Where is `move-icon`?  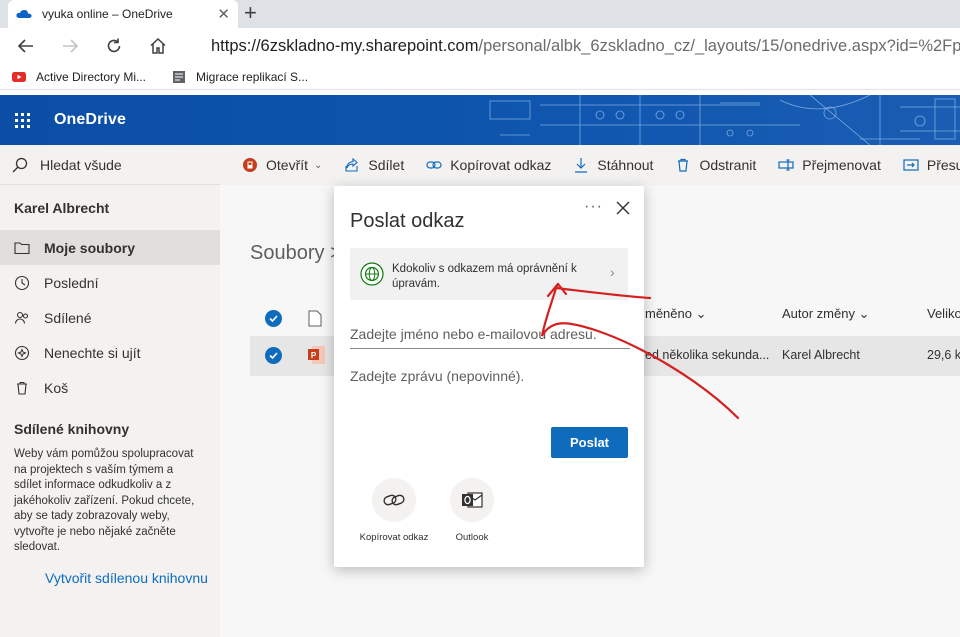
move-icon is located at coordinates (911, 165).